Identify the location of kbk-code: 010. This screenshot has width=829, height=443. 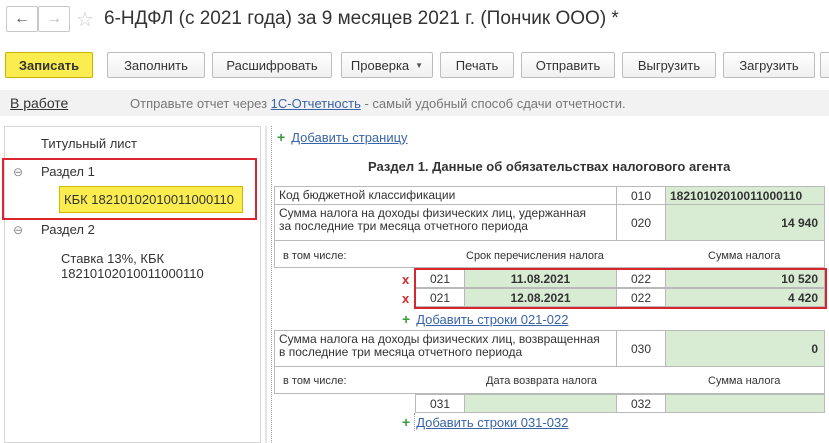
(641, 195).